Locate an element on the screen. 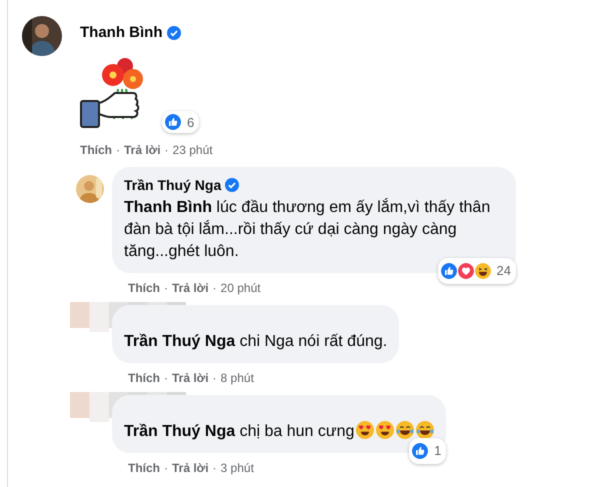 This screenshot has width=600, height=487. reaction-count-badge: 6 is located at coordinates (181, 122).